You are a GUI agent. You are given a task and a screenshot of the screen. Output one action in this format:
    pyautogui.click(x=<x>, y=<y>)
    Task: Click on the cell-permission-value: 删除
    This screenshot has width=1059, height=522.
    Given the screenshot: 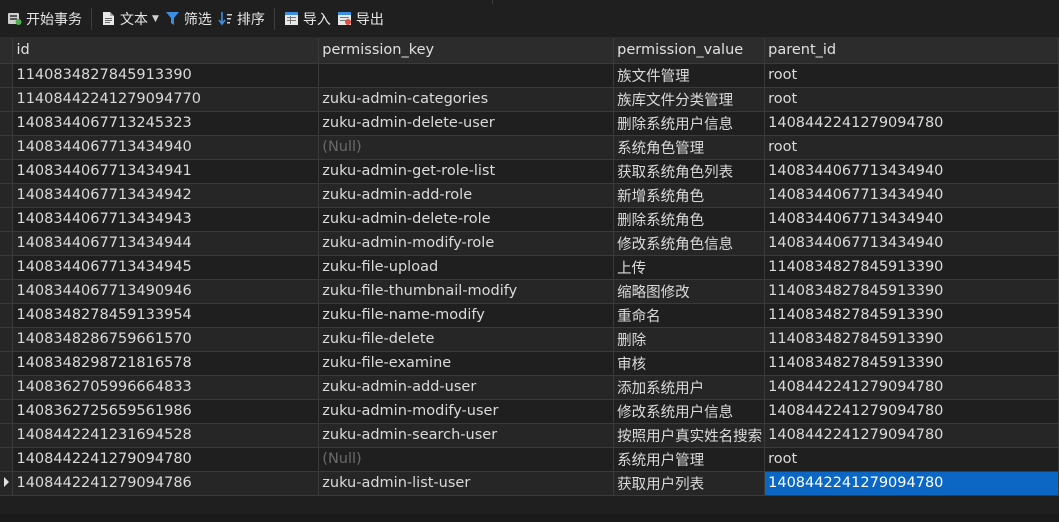 What is the action you would take?
    pyautogui.click(x=689, y=339)
    